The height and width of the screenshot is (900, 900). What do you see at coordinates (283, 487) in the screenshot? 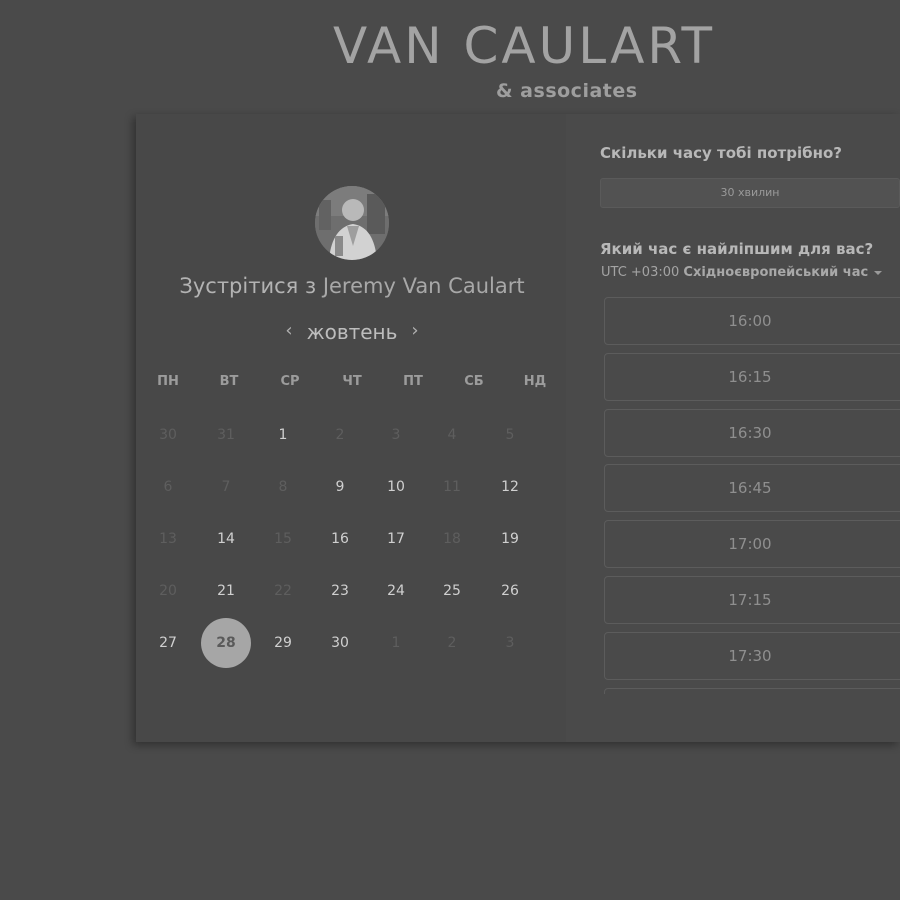
I see `calendar-day: 8` at bounding box center [283, 487].